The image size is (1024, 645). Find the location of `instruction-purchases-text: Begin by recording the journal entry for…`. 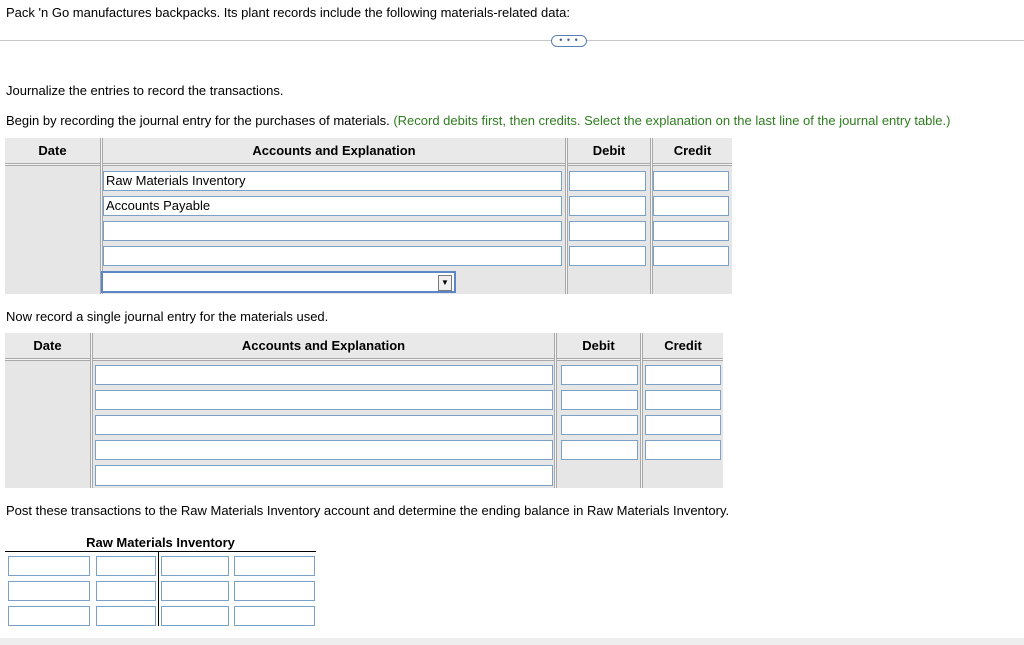

instruction-purchases-text: Begin by recording the journal entry for… is located at coordinates (198, 120).